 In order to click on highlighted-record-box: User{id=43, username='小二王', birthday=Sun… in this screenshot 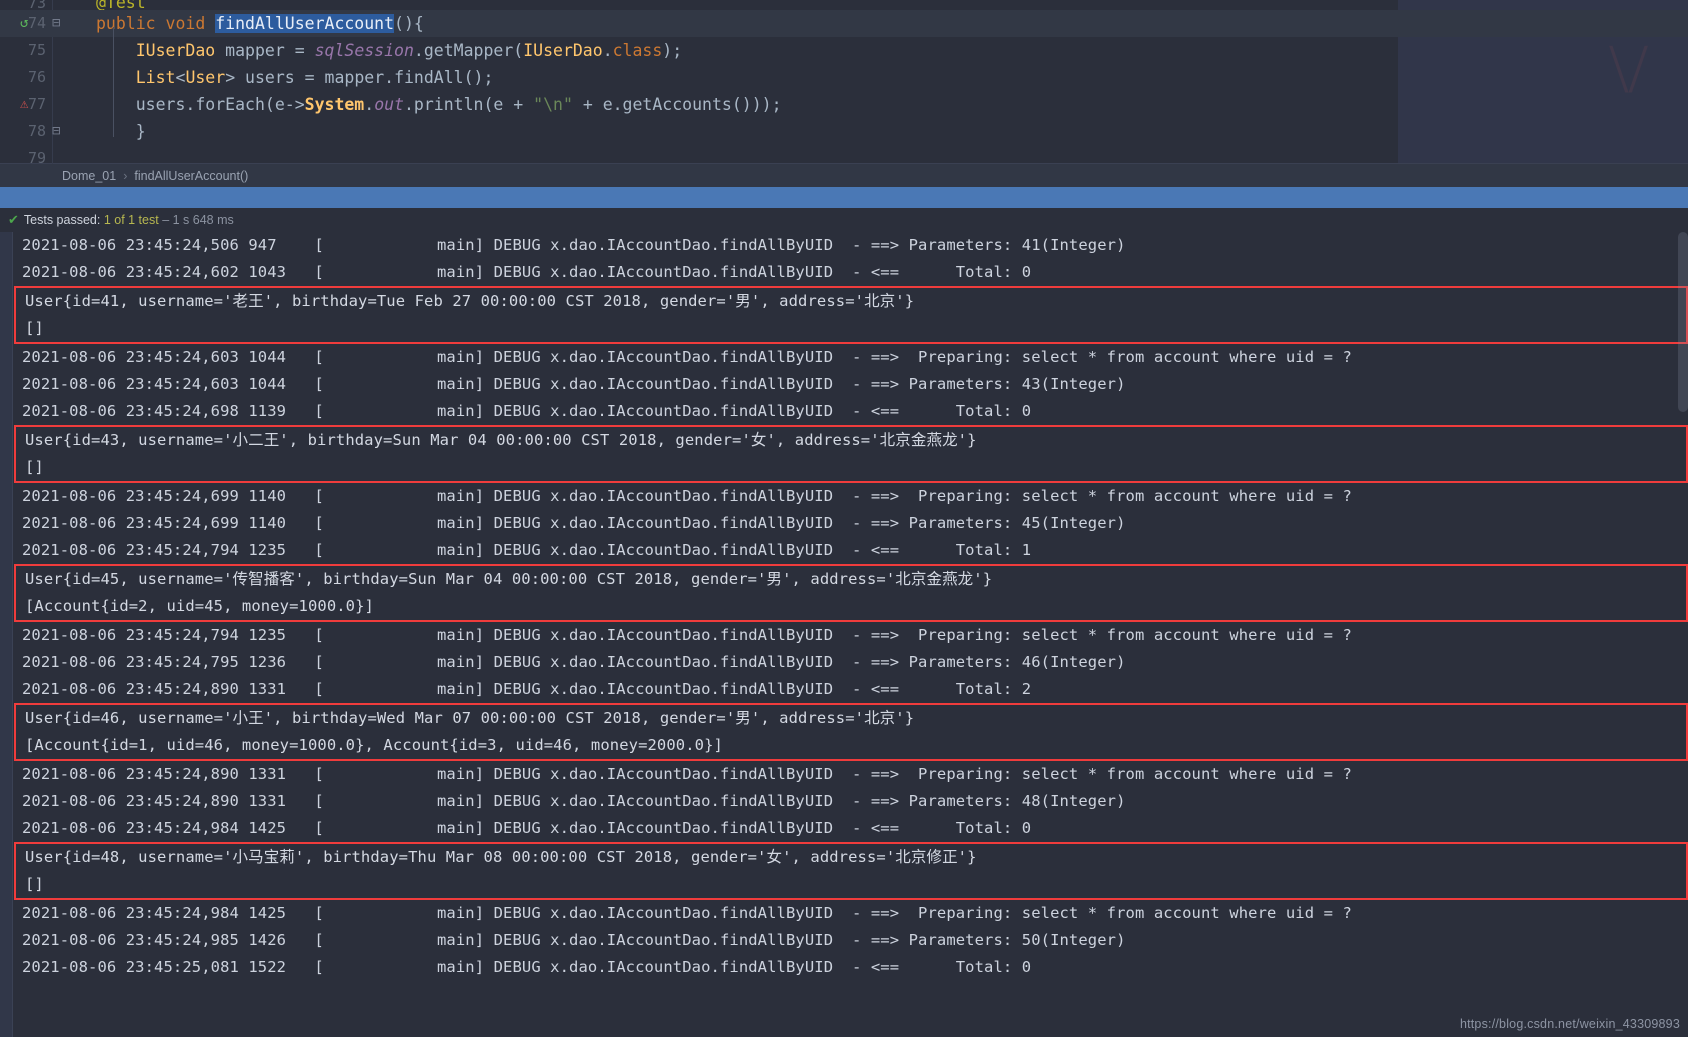, I will do `click(851, 454)`.